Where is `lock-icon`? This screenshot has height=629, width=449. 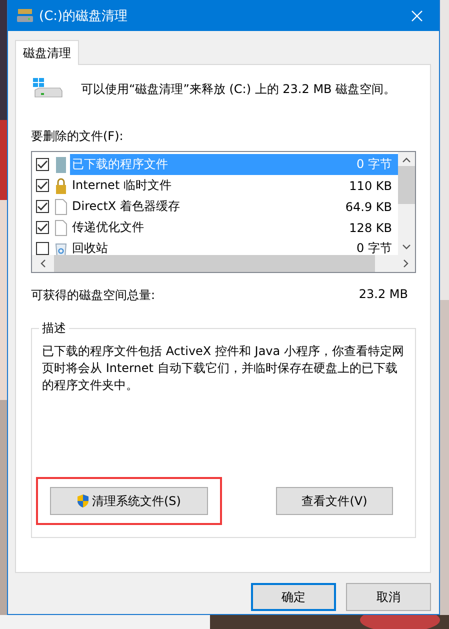 lock-icon is located at coordinates (61, 186).